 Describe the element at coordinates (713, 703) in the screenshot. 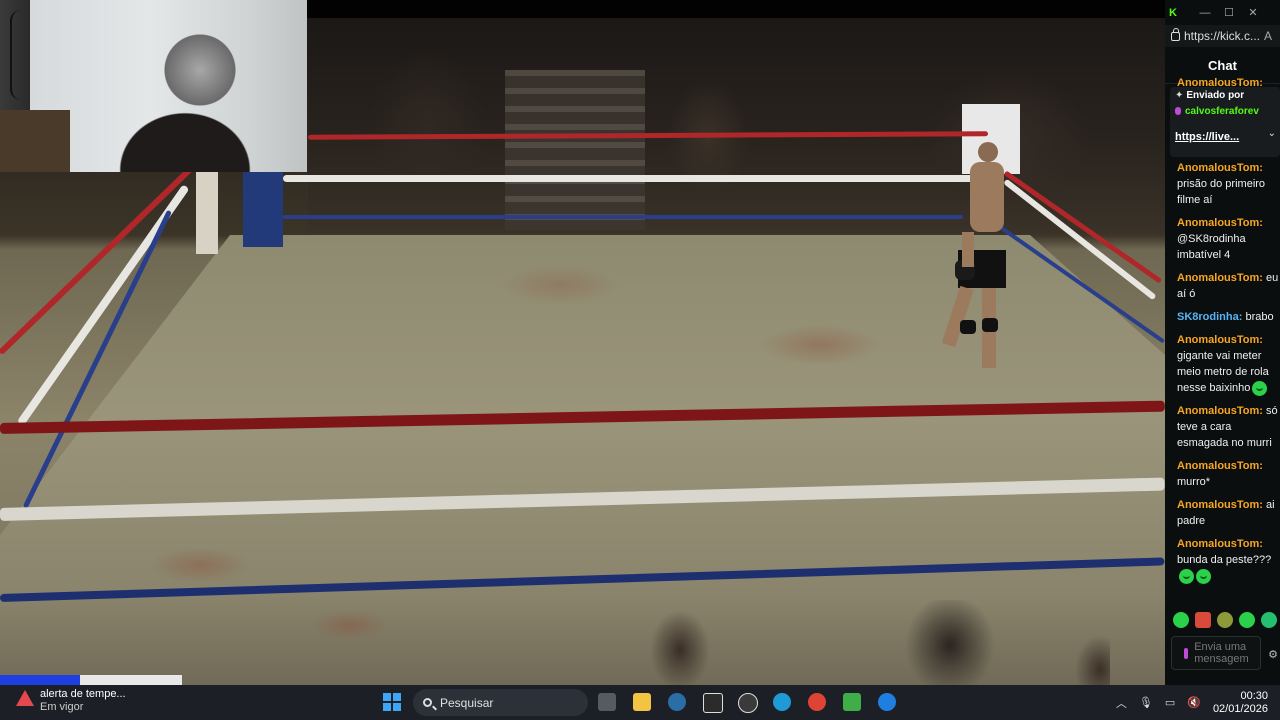

I see `epic-games-icon` at that location.